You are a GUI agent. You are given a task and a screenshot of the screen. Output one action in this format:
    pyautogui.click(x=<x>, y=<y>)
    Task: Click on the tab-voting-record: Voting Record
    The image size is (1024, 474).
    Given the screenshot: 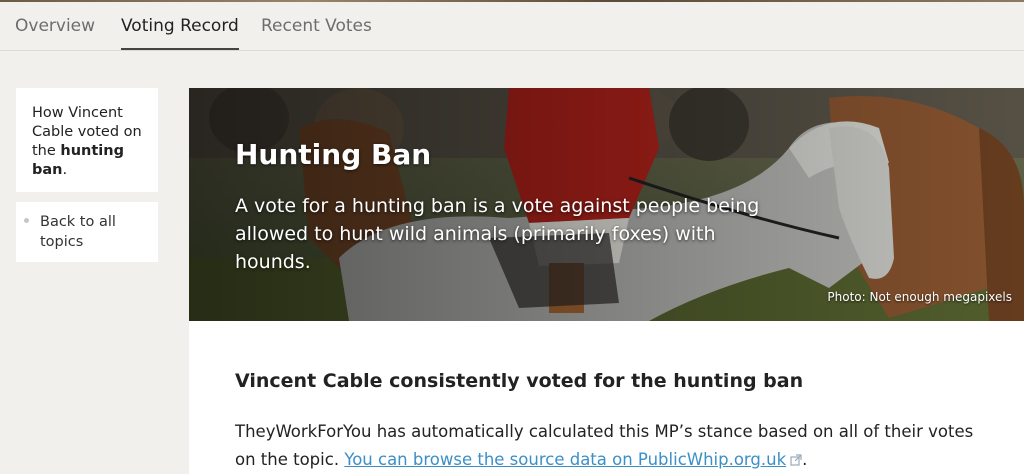 What is the action you would take?
    pyautogui.click(x=180, y=33)
    